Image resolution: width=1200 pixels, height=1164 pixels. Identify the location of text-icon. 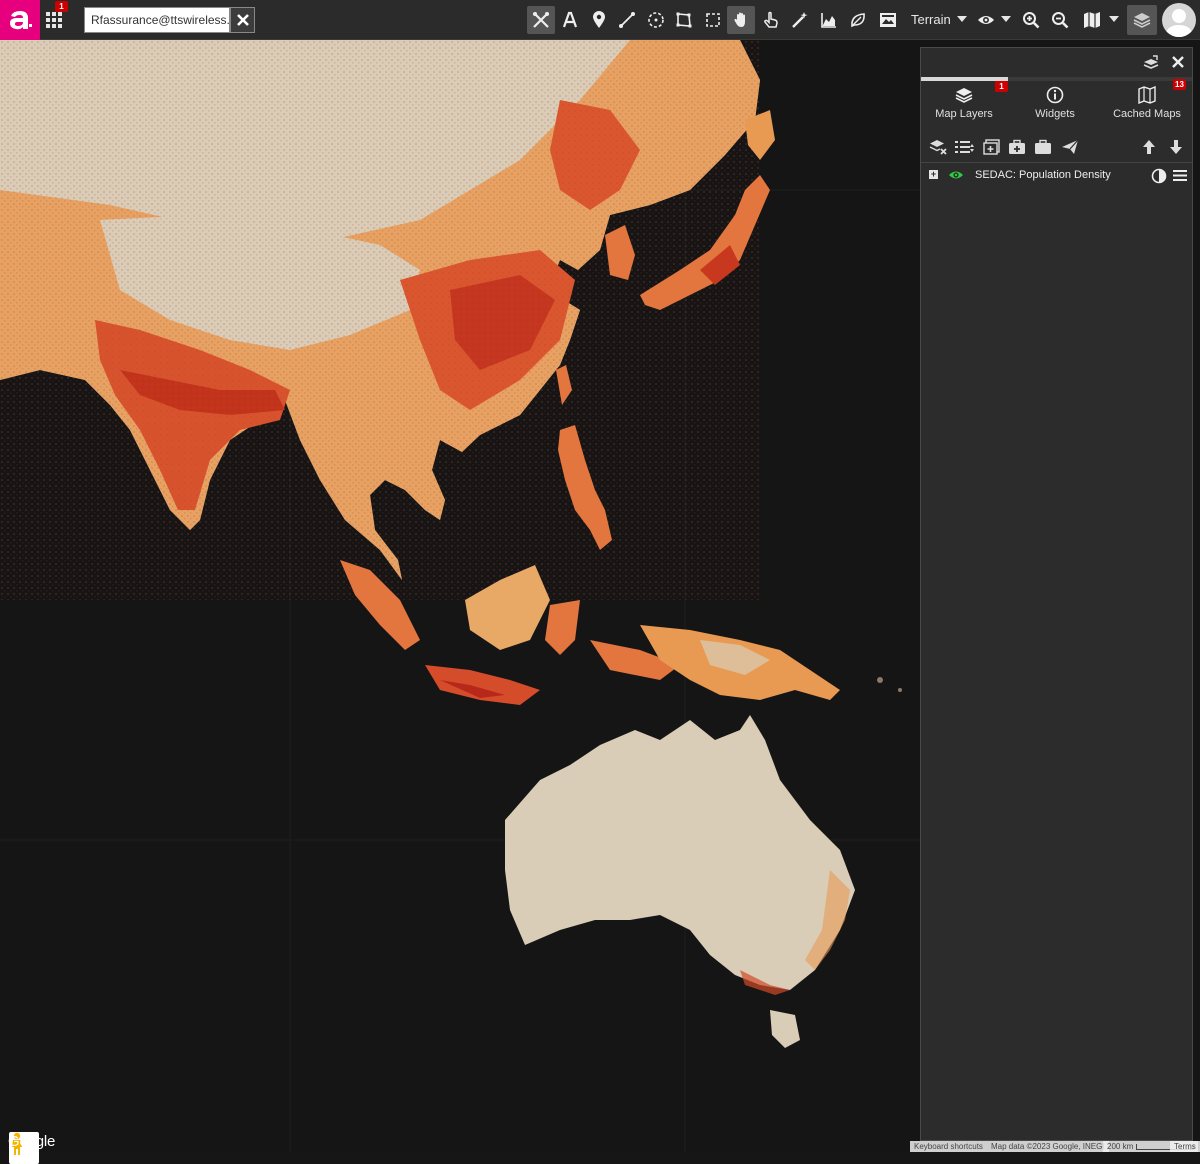
(570, 19).